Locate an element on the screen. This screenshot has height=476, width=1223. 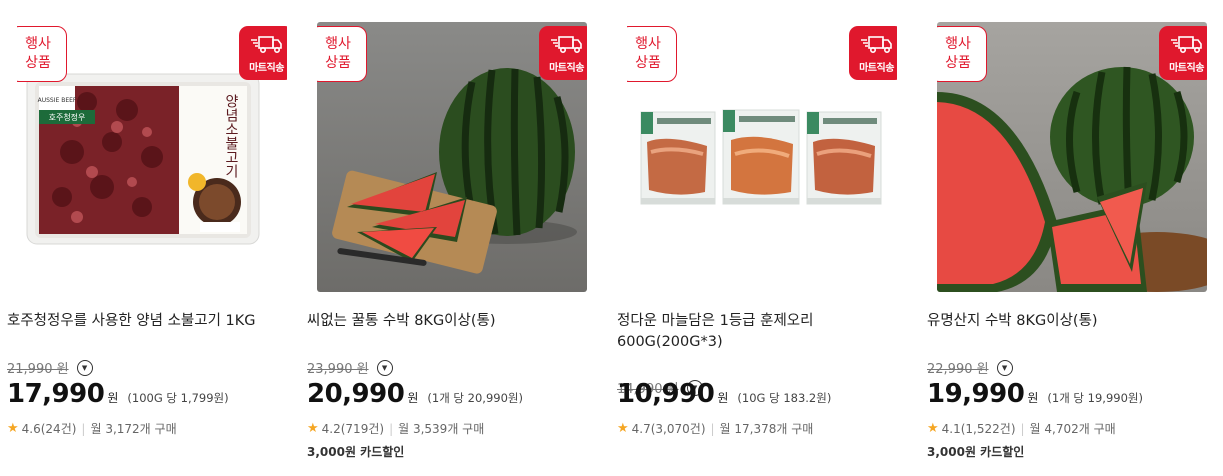
monthly-purchase: 월 4,702개 구매 is located at coordinates (1072, 429).